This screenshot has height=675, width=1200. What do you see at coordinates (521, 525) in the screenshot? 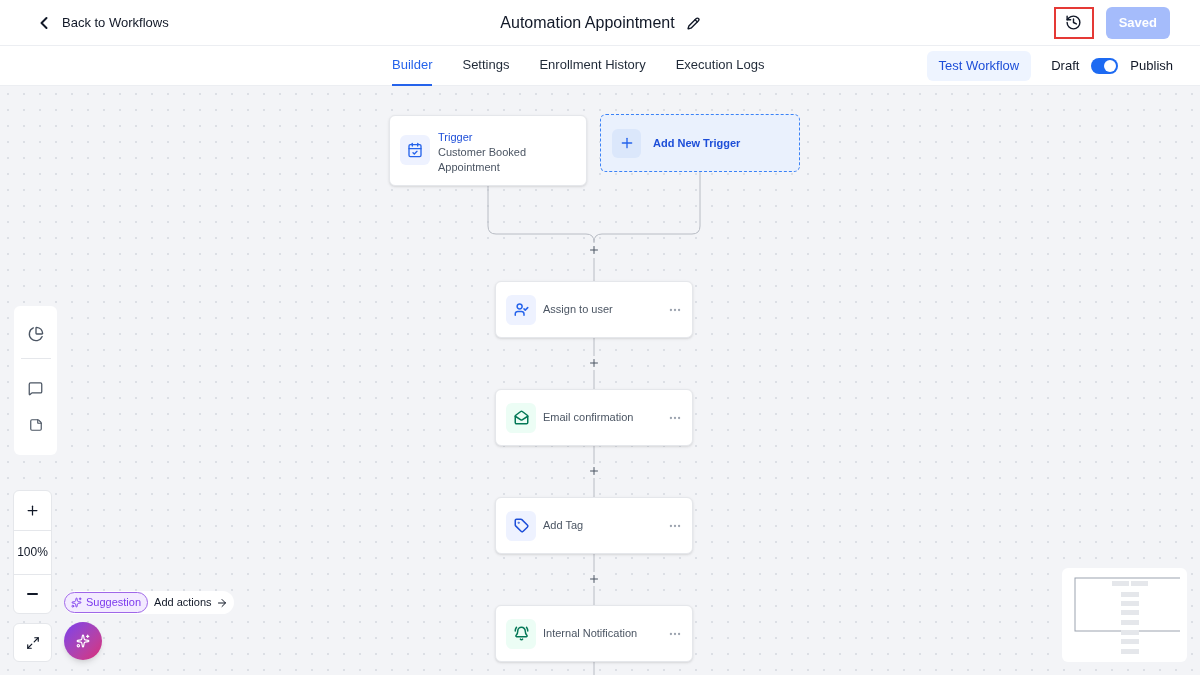
I see `tag-icon` at bounding box center [521, 525].